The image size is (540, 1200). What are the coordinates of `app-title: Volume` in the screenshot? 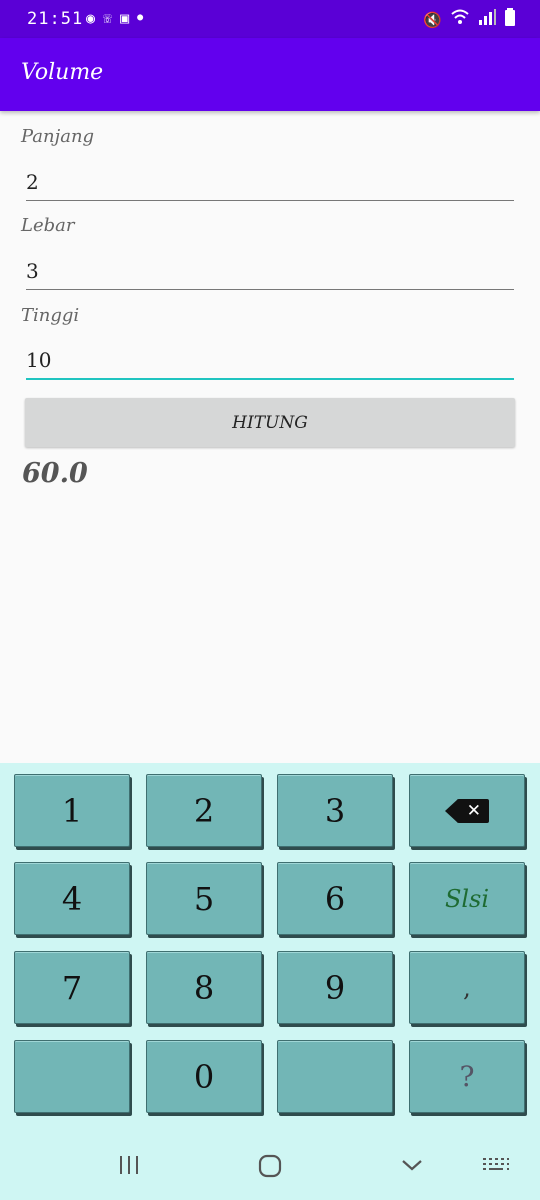 It's located at (62, 72).